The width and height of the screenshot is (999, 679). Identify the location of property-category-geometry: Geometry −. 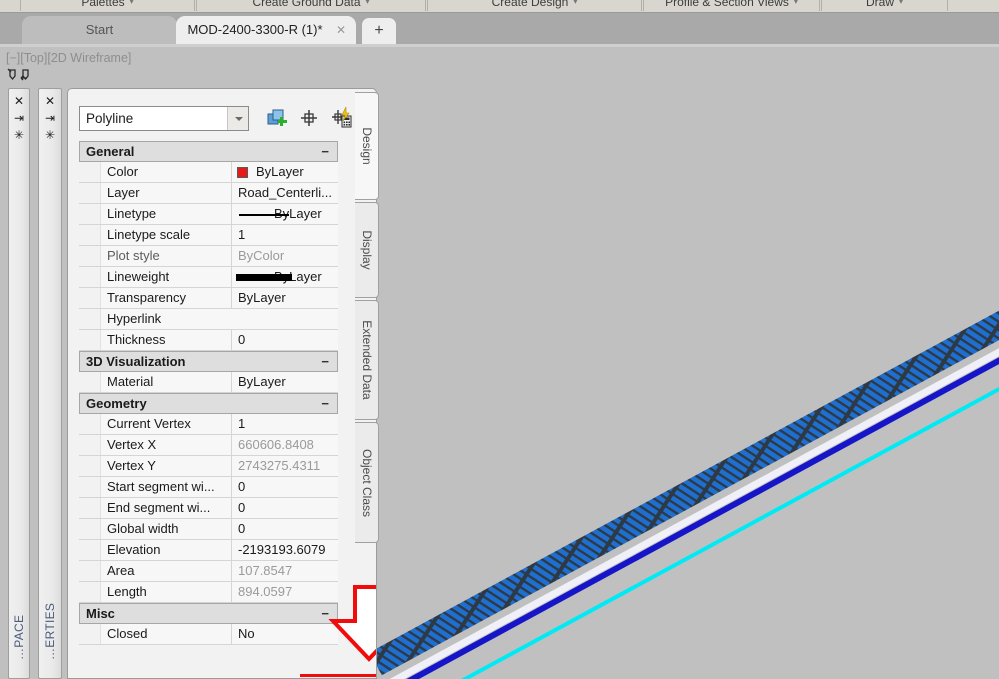
(208, 403).